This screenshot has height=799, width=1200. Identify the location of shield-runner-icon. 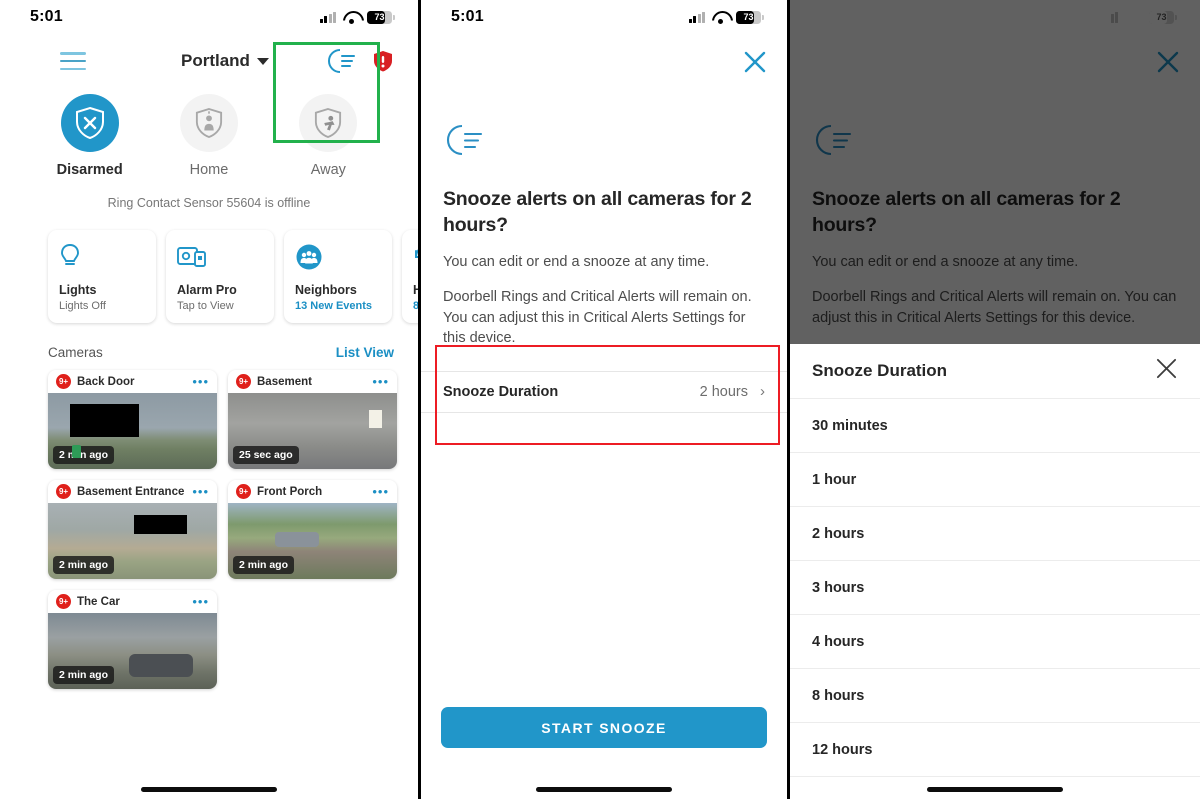
(328, 123).